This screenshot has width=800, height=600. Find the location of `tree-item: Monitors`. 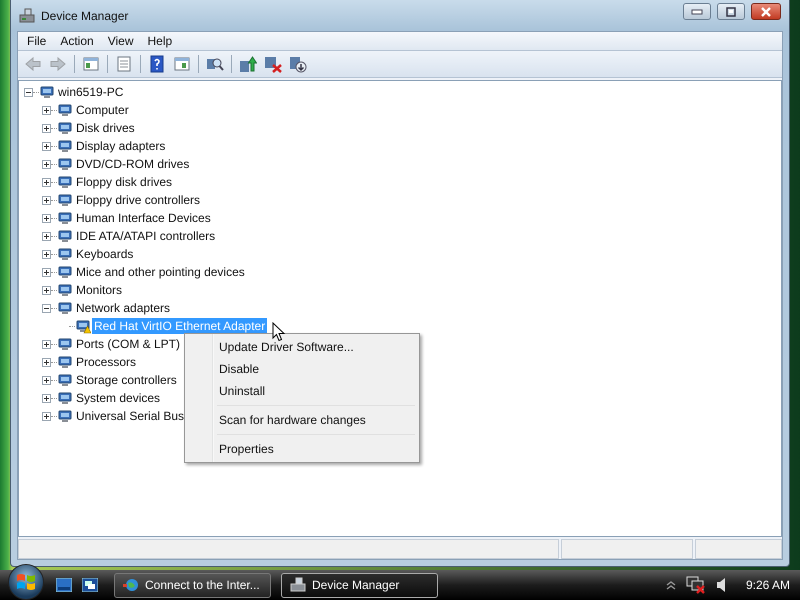

tree-item: Monitors is located at coordinates (99, 290).